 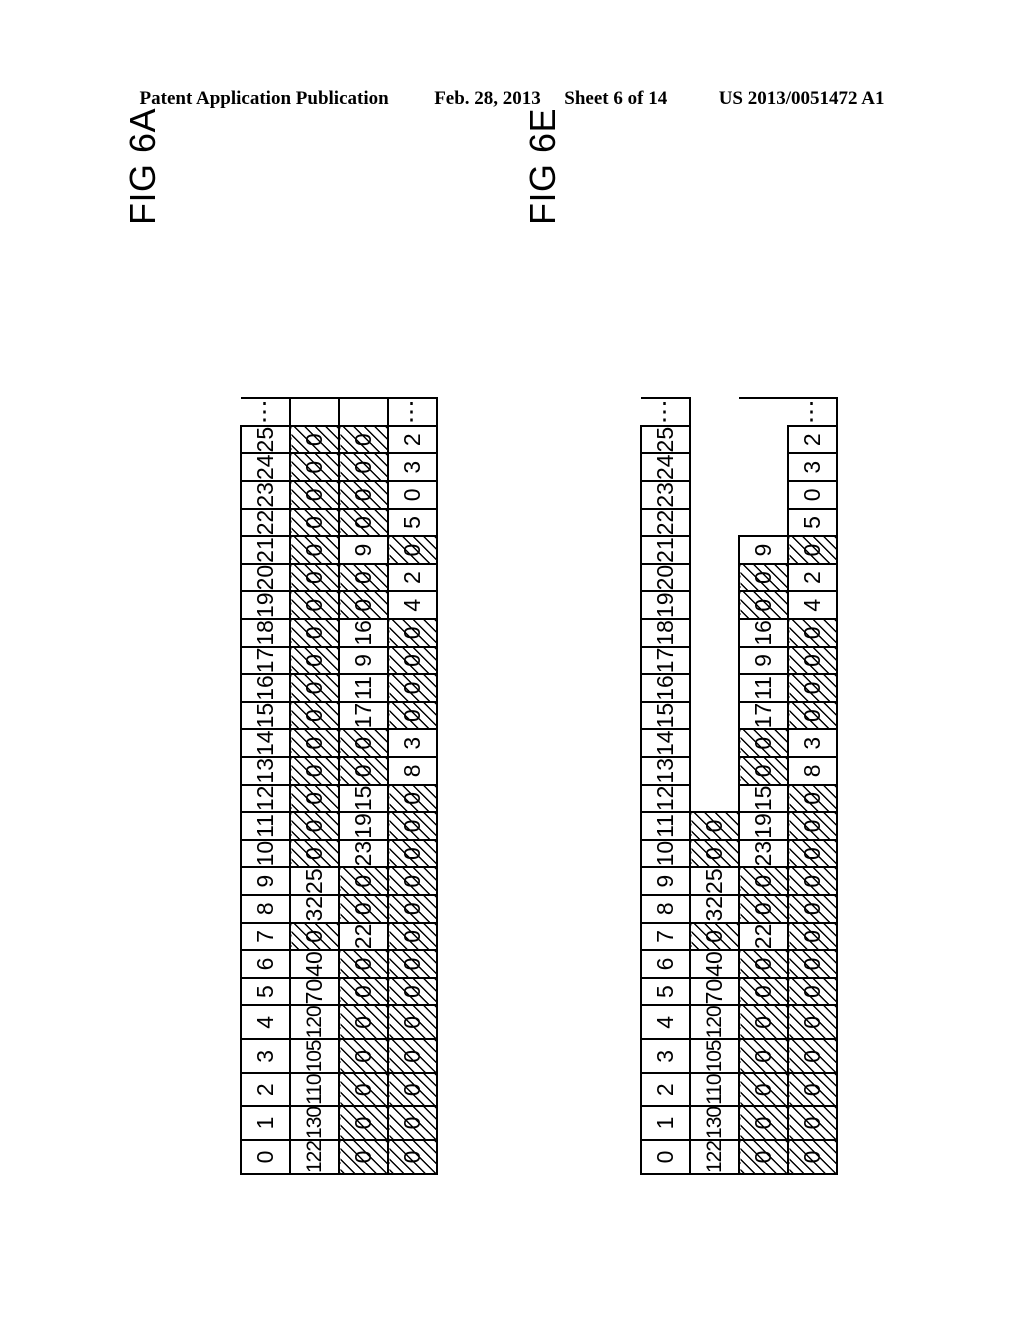 I want to click on table-cell: 25, so click(x=314, y=881).